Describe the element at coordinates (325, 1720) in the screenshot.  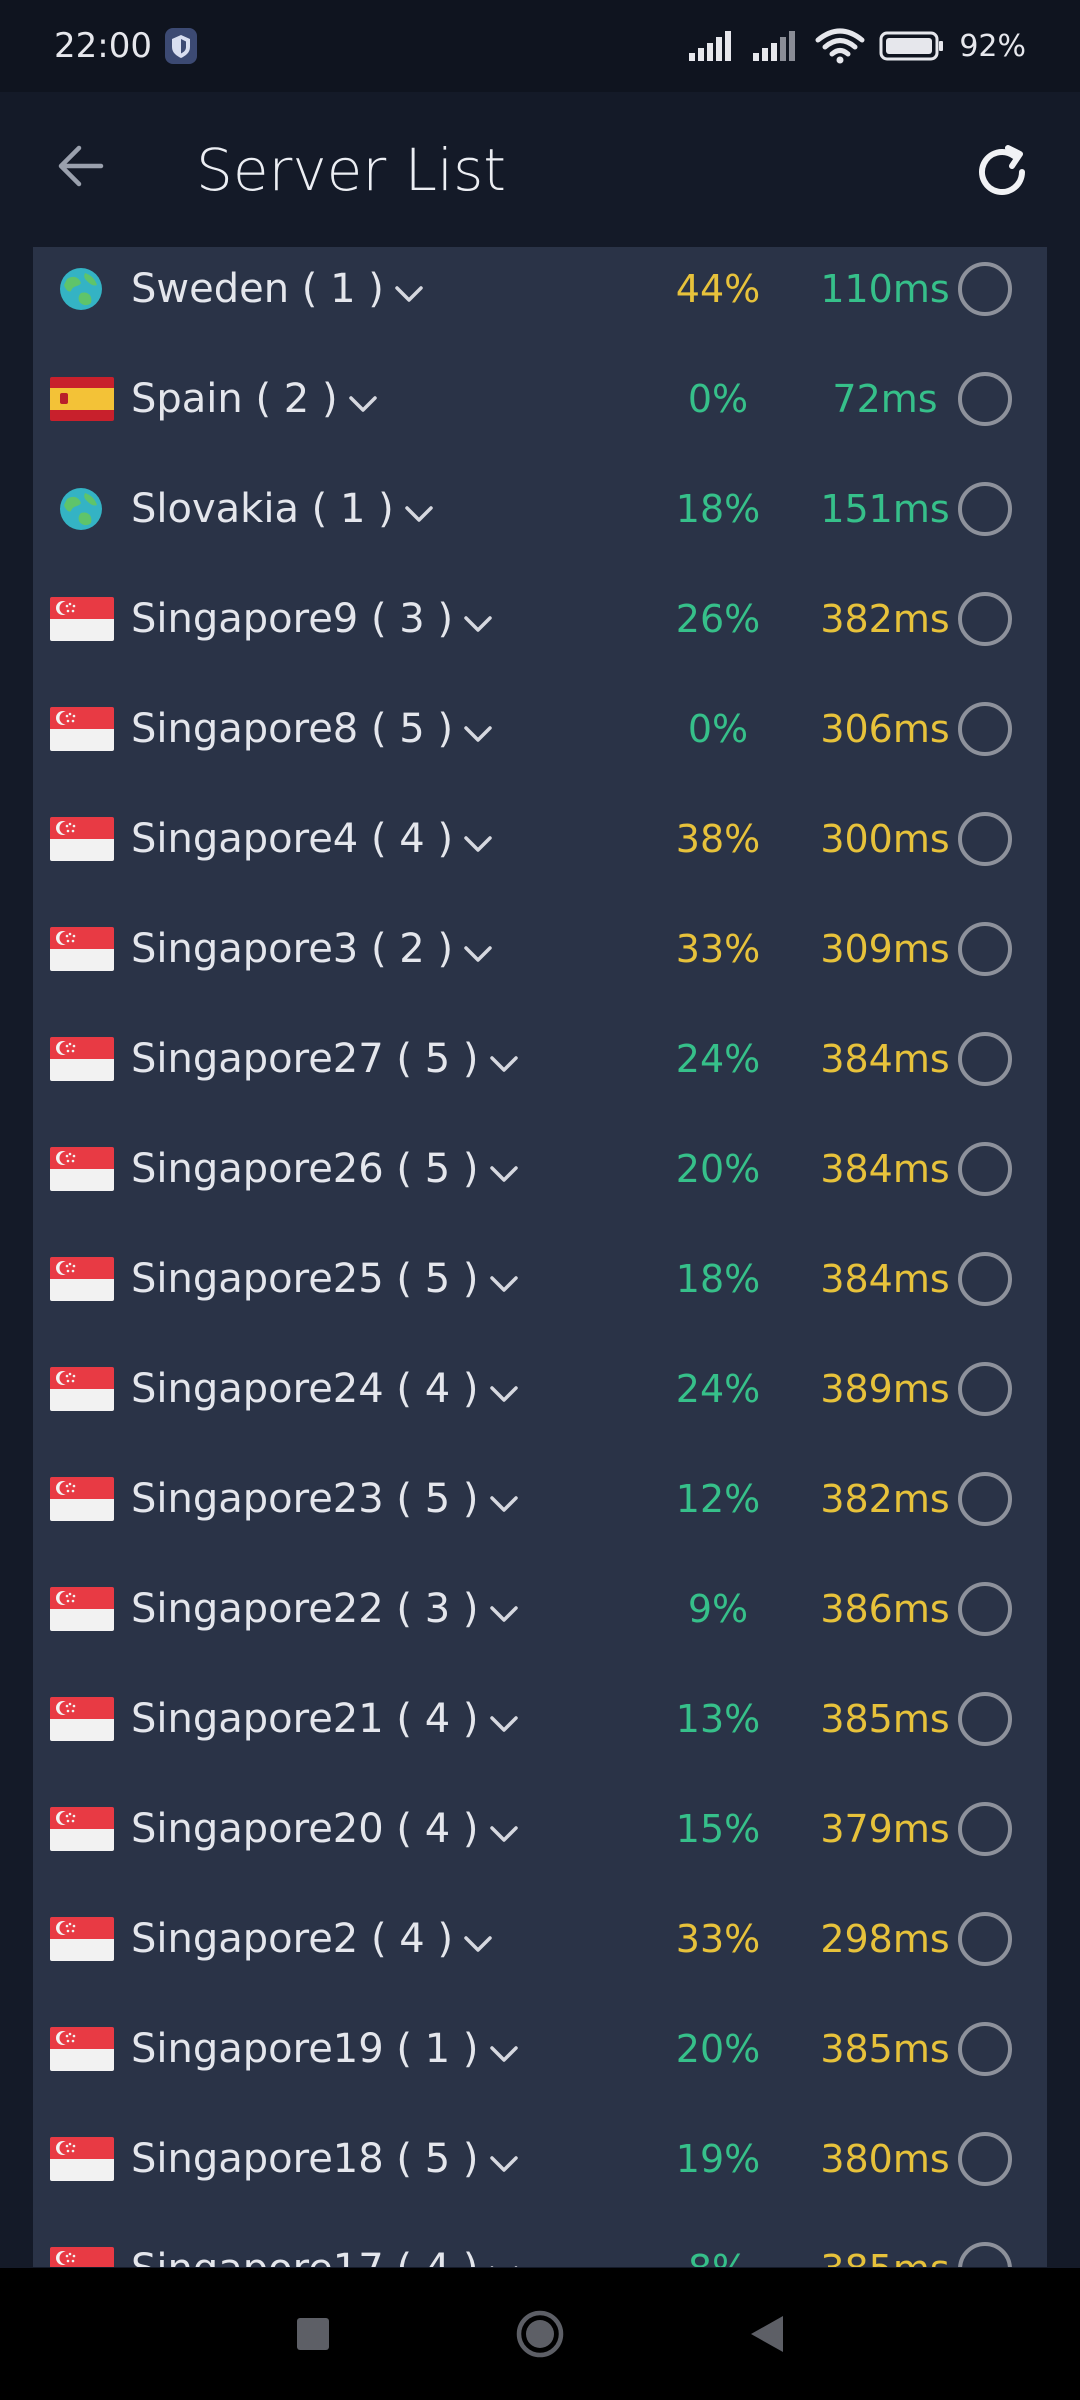
I see `server-name: Singapore21 ( 4 )` at that location.